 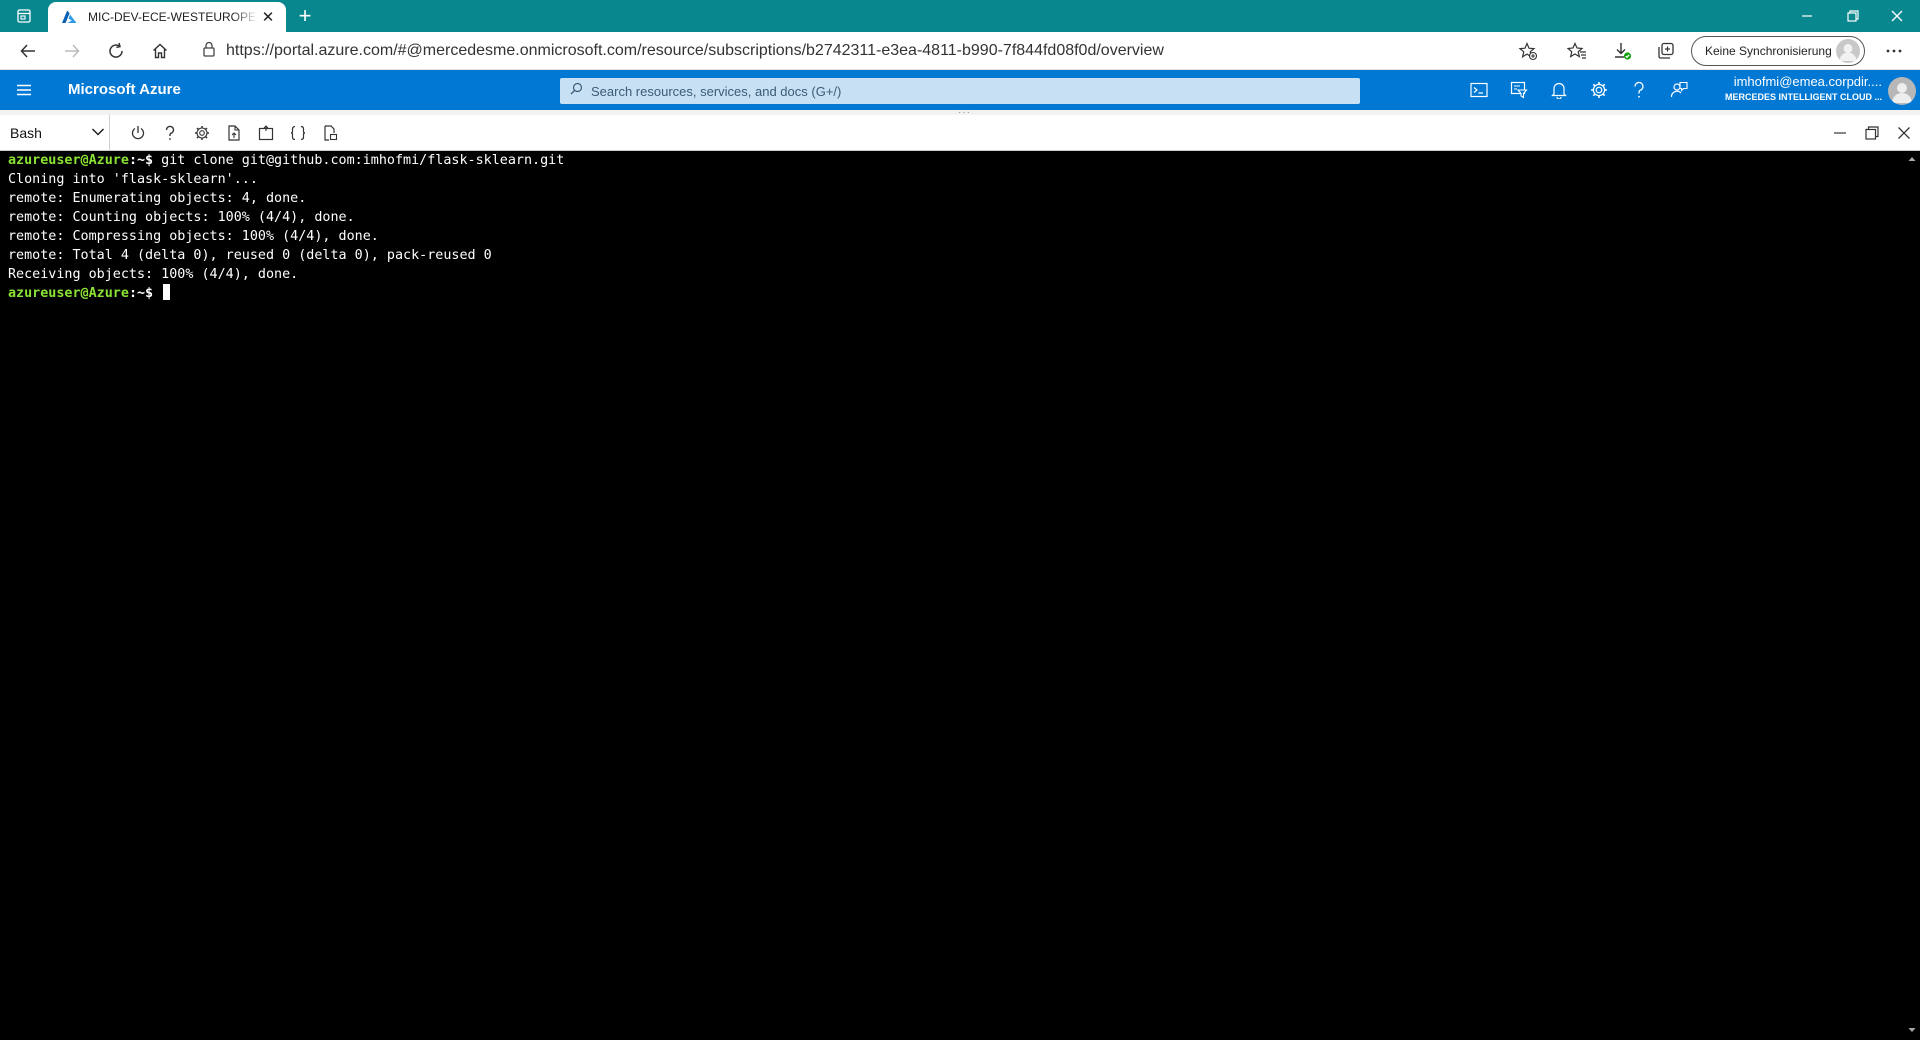 I want to click on more-options-icon, so click(x=1894, y=51).